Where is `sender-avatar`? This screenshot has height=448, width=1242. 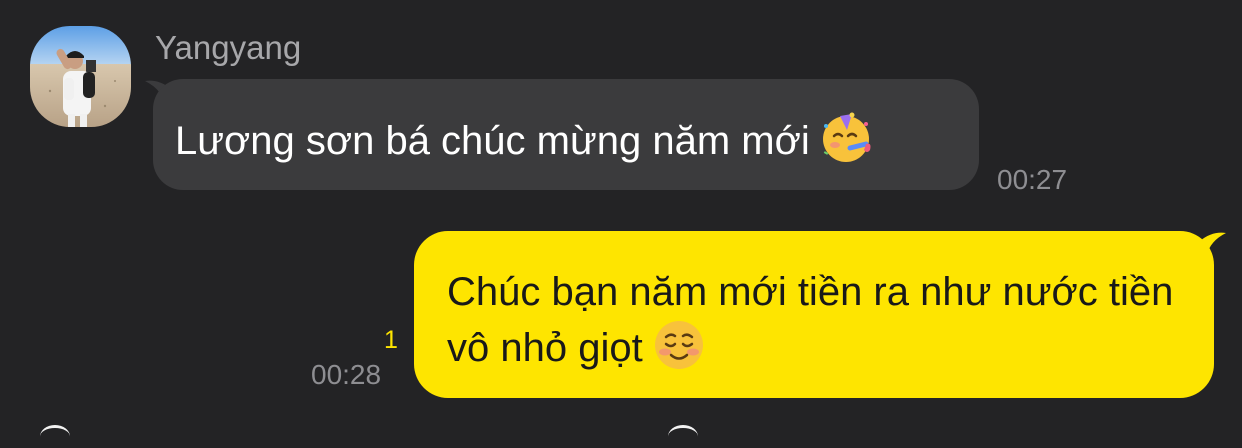
sender-avatar is located at coordinates (80, 76).